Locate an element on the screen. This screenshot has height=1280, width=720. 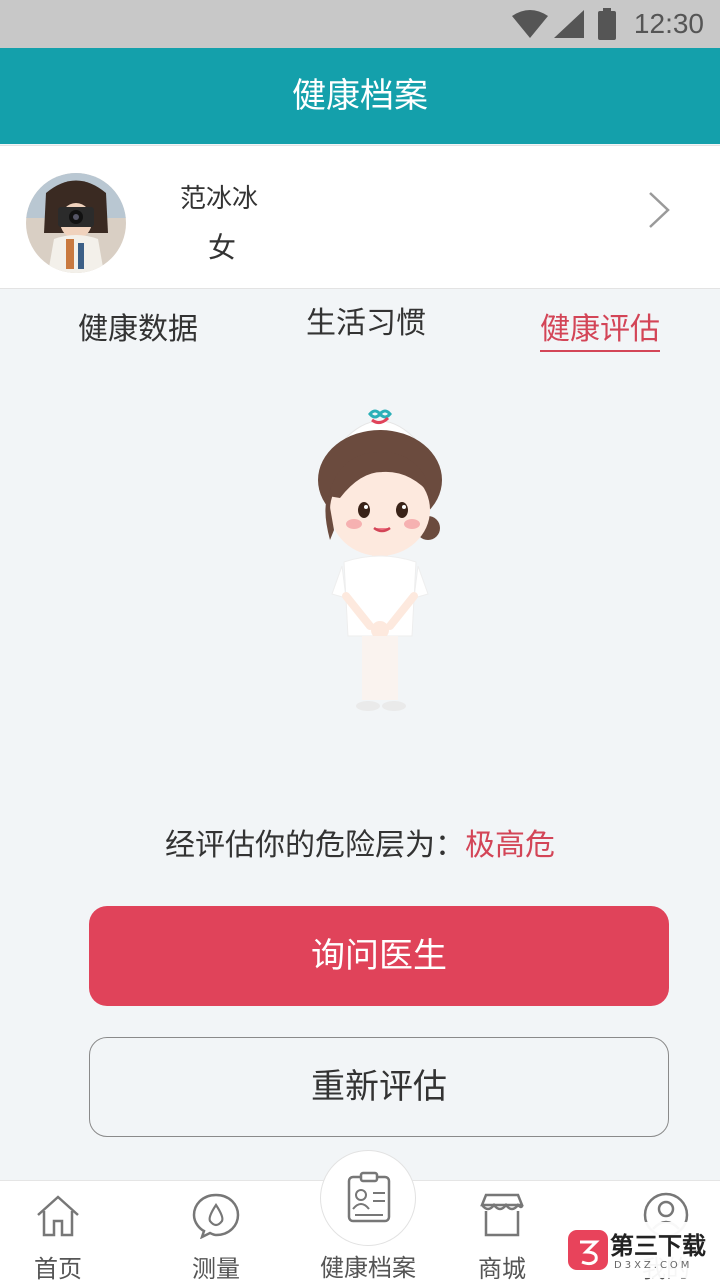
profile-name: 范冰冰 is located at coordinates (219, 199).